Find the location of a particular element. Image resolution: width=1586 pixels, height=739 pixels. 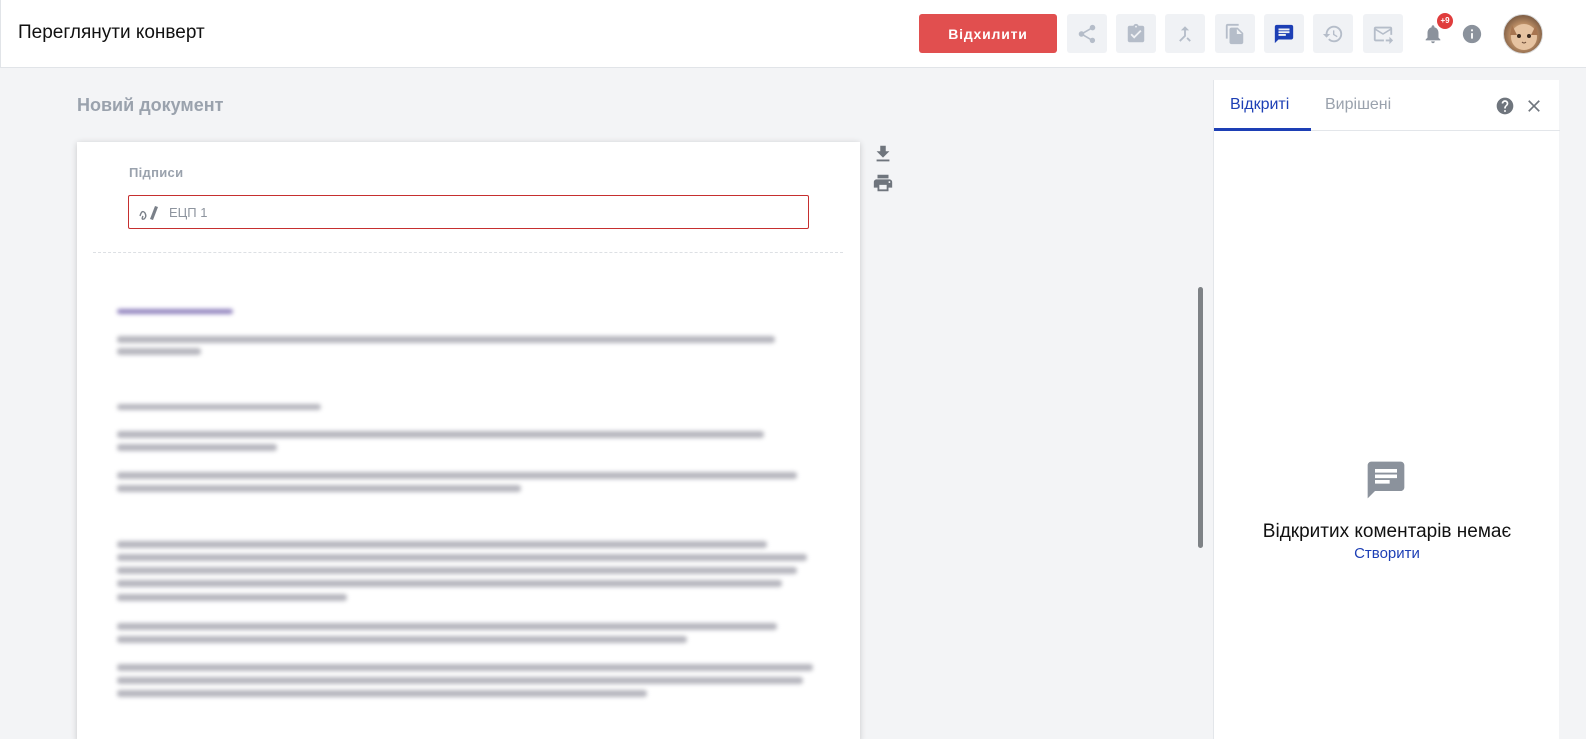

notification-badge: +9 is located at coordinates (1445, 21).